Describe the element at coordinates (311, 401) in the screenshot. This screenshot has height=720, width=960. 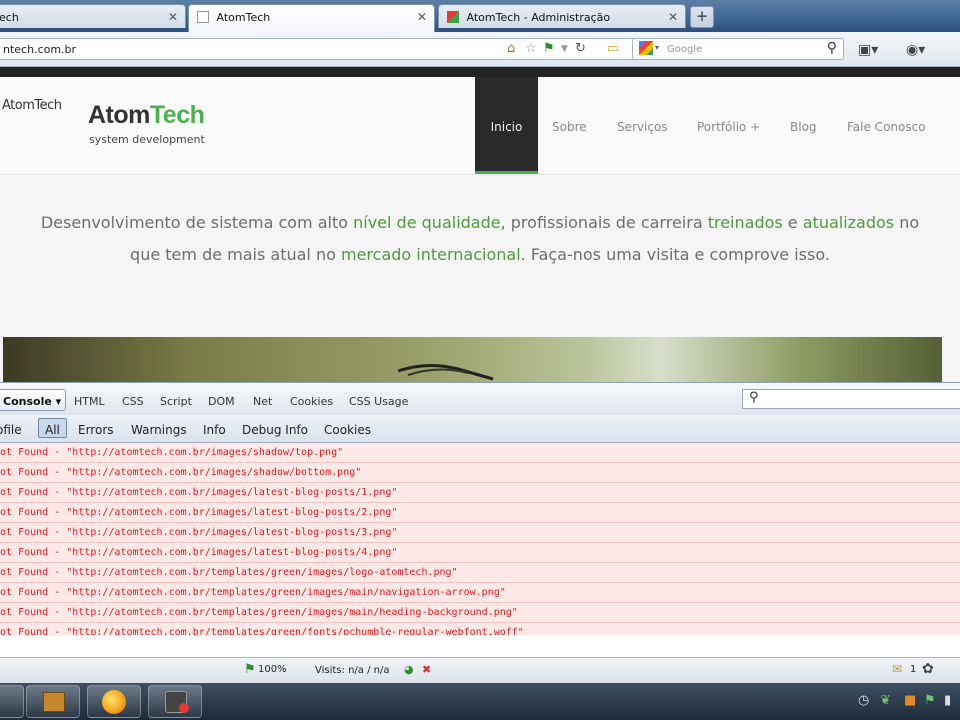
I see `tab-cookies: Cookies` at that location.